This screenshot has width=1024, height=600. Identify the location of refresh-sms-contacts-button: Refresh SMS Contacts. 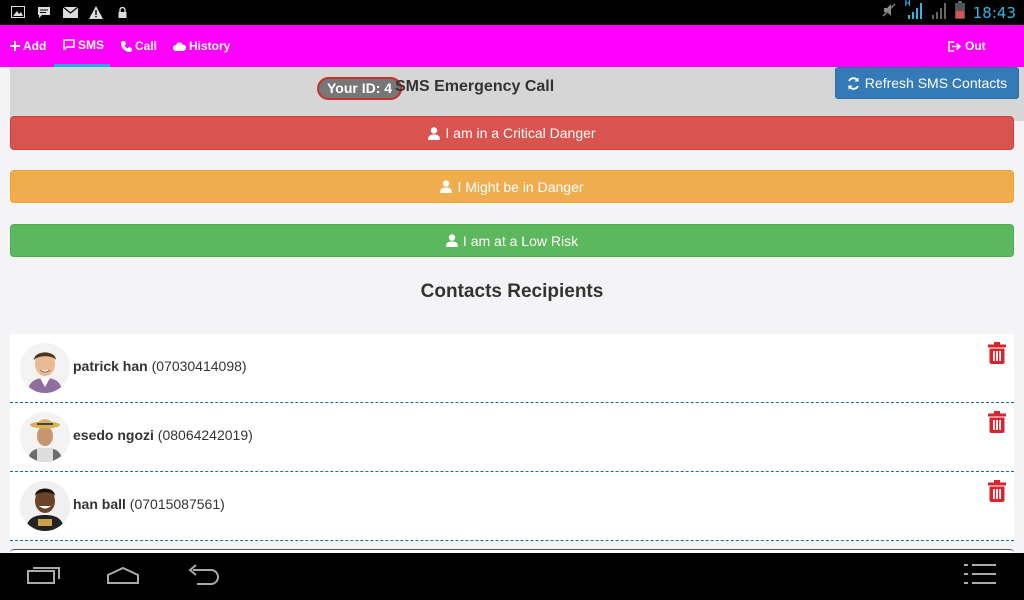
(927, 83).